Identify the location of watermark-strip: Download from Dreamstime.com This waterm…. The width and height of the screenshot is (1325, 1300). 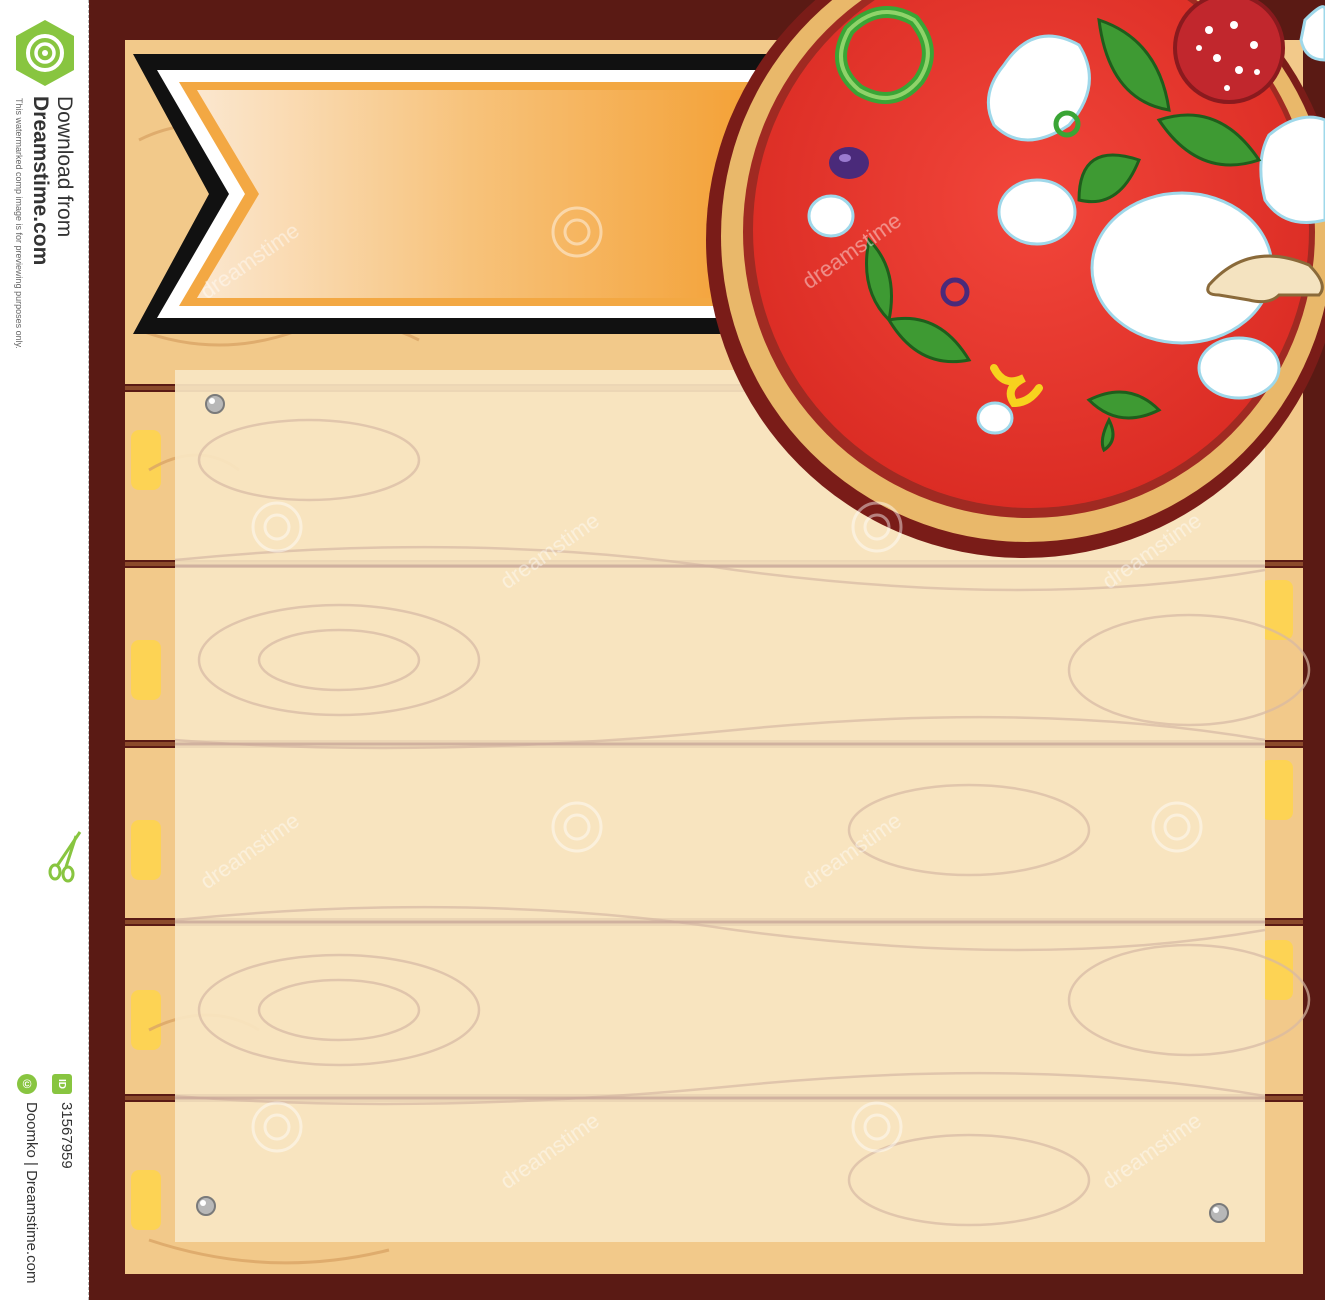
(44, 650).